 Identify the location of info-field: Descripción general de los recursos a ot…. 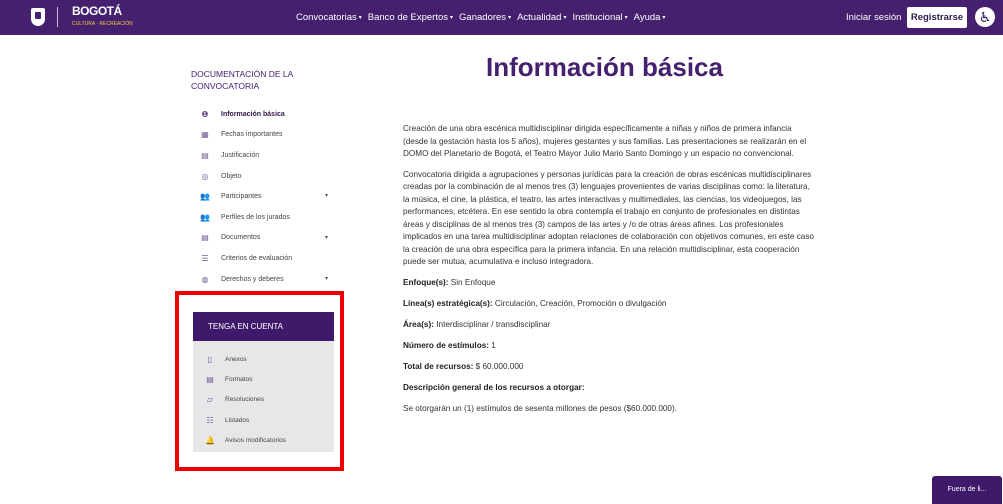
(610, 388).